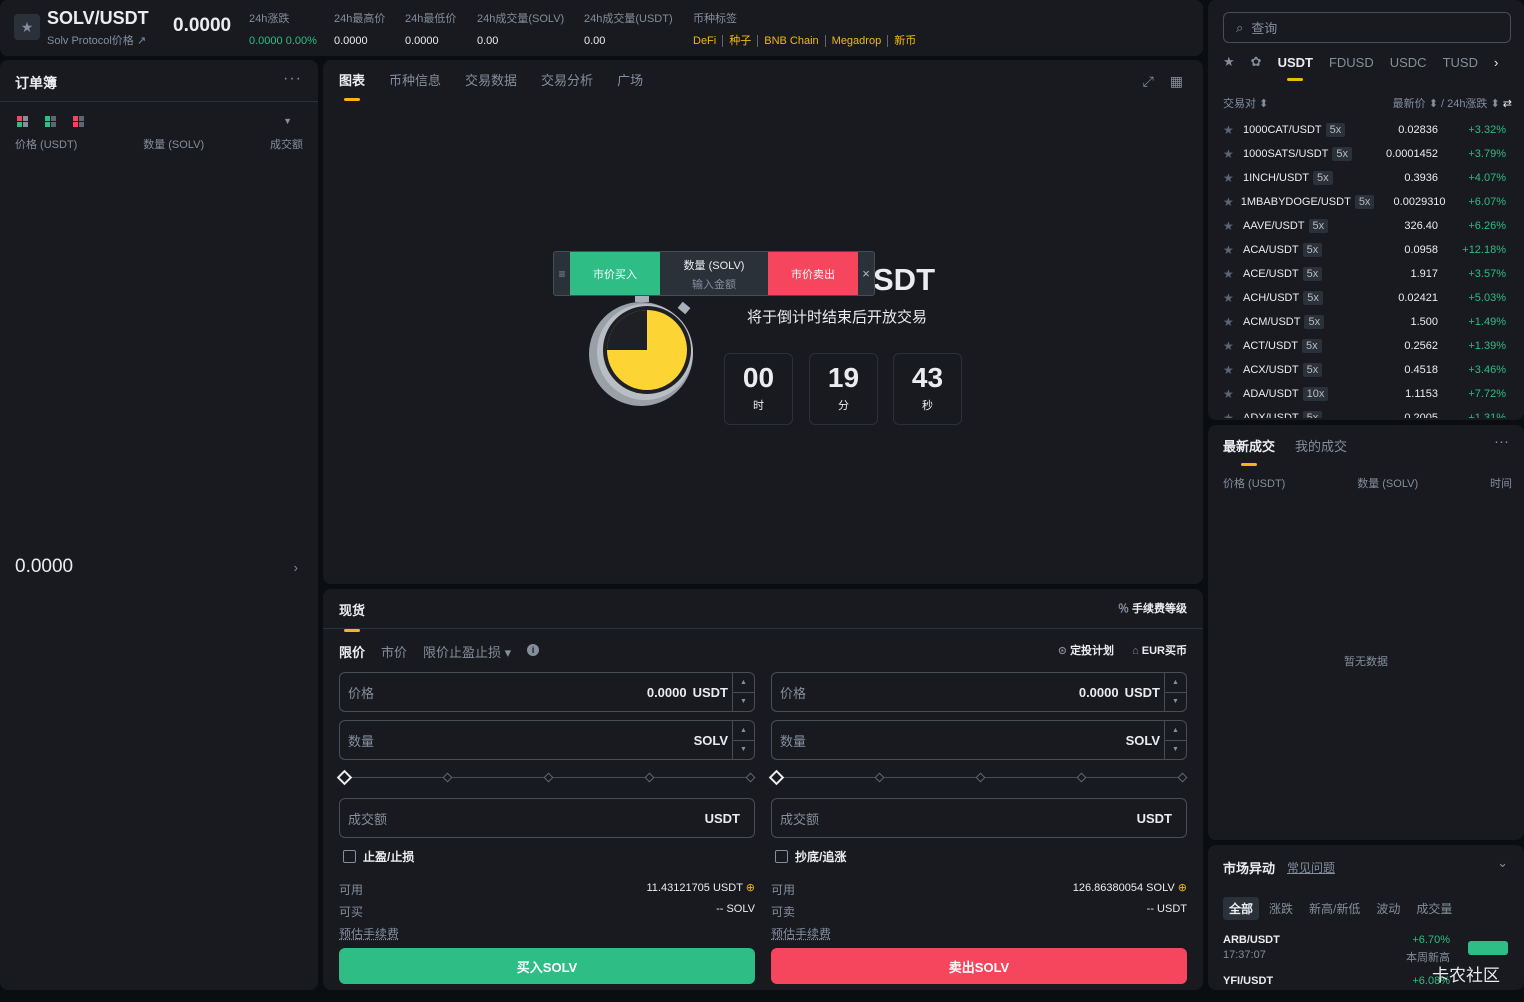 This screenshot has width=1524, height=1002. I want to click on tag-defi: DeFi, so click(708, 41).